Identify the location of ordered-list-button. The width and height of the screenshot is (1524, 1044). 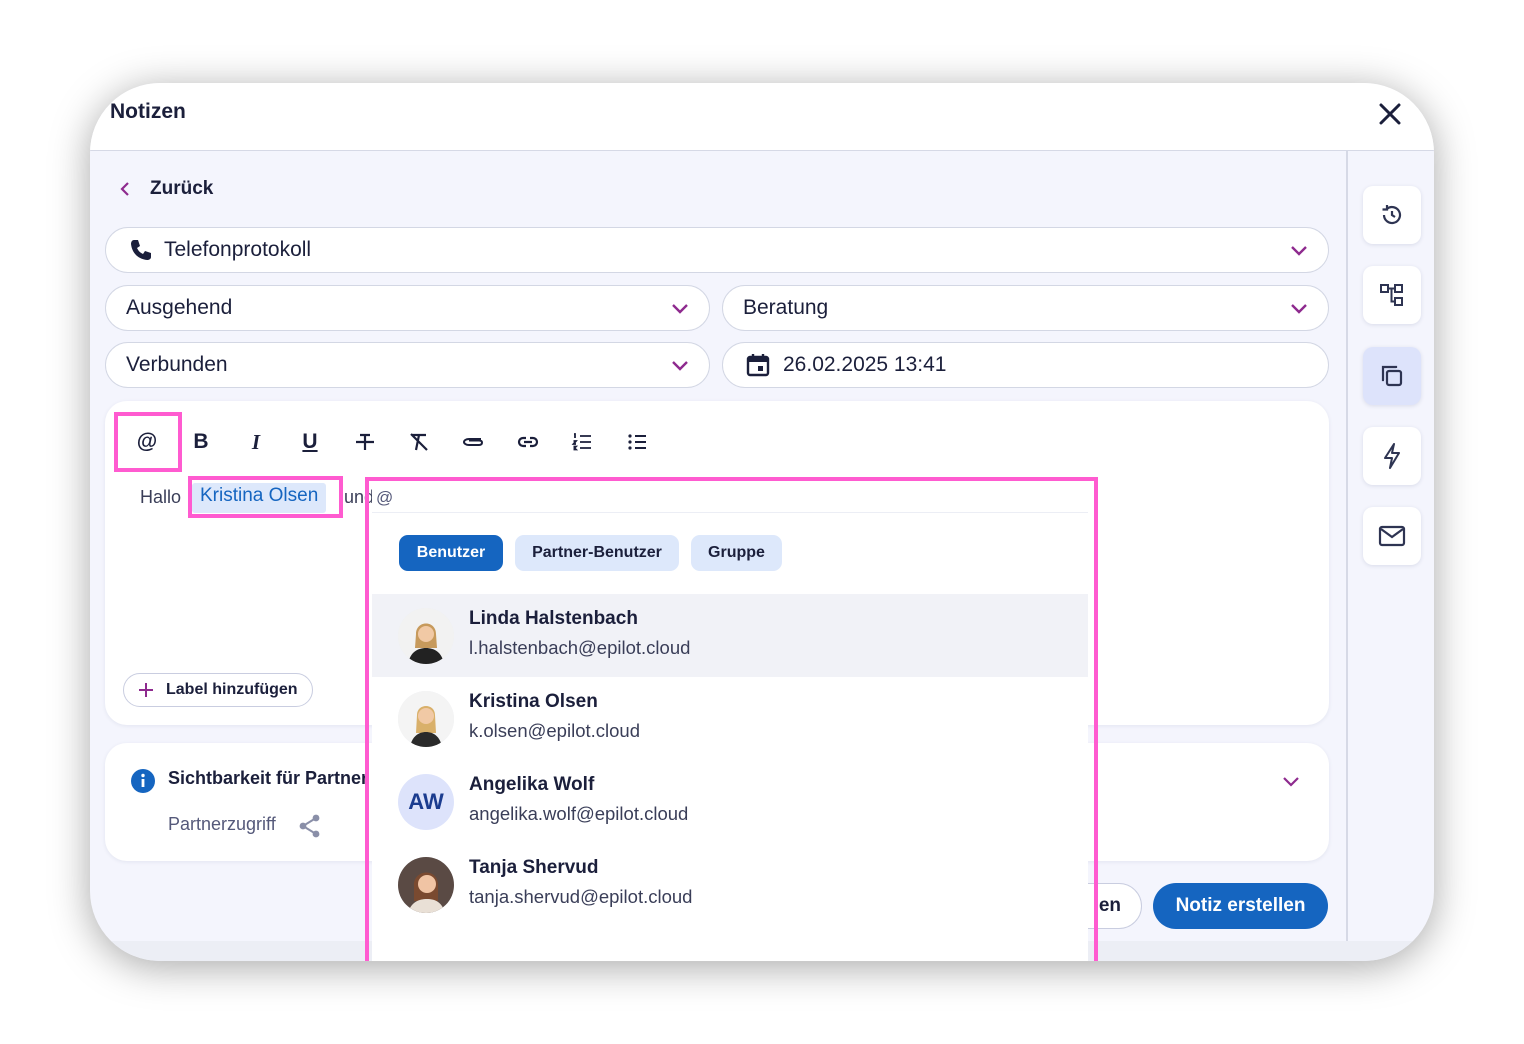
(582, 442).